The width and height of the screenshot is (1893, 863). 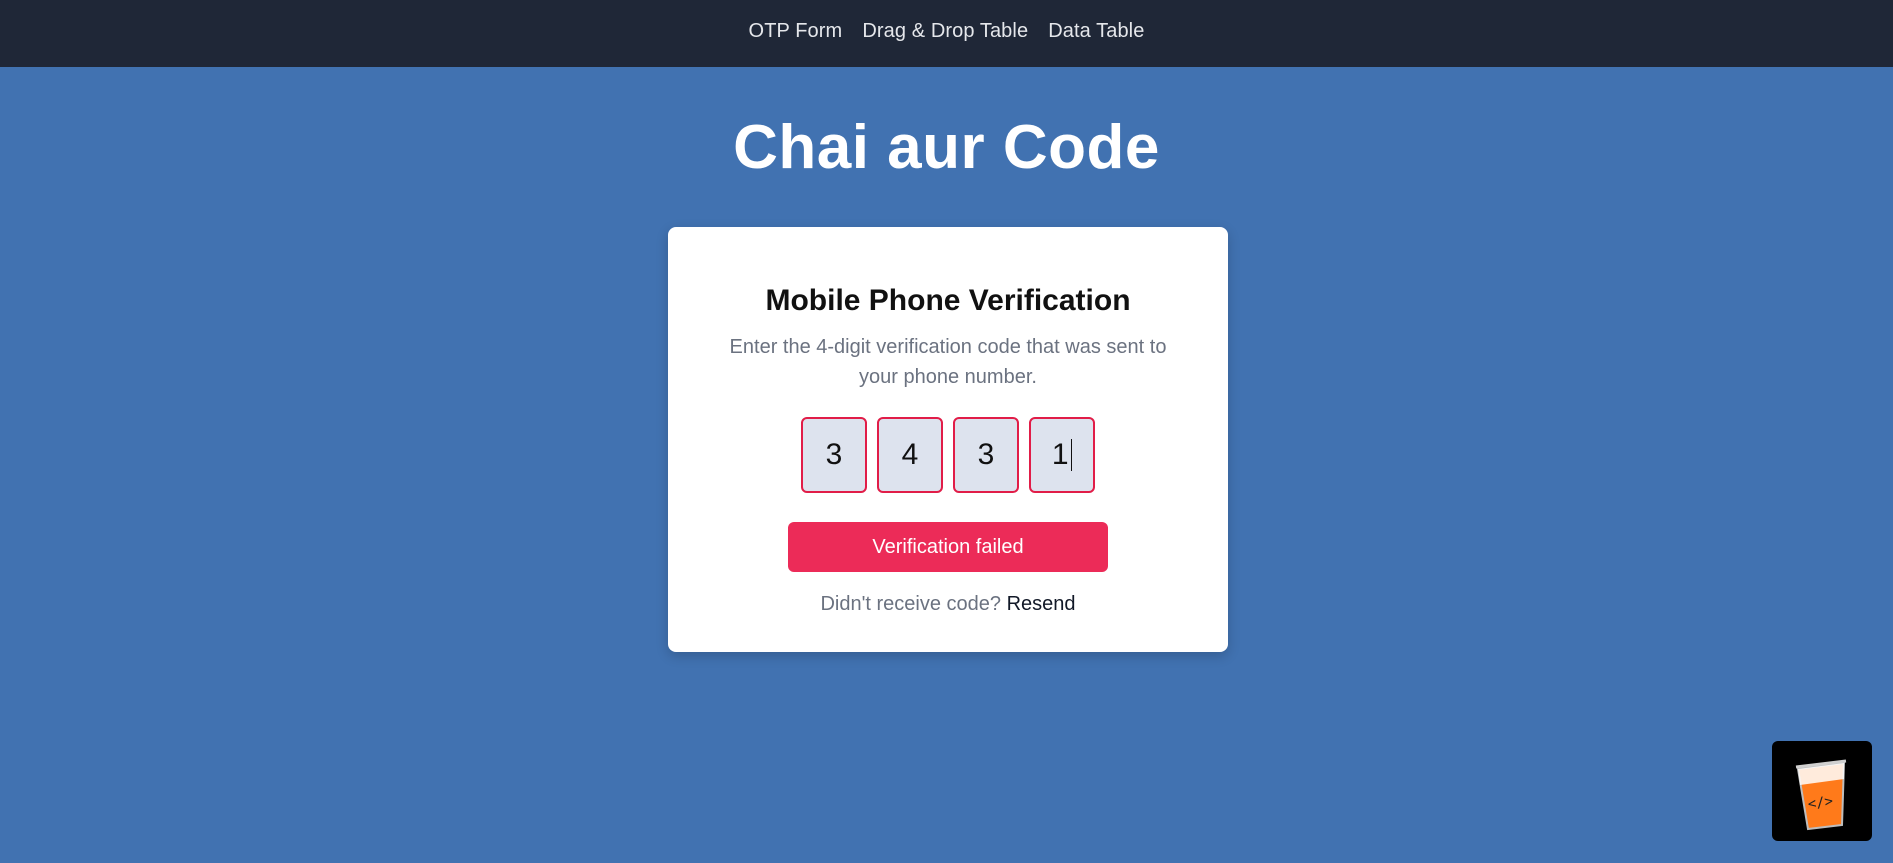 I want to click on resend-row: Didn't receive code? Resend, so click(x=948, y=604).